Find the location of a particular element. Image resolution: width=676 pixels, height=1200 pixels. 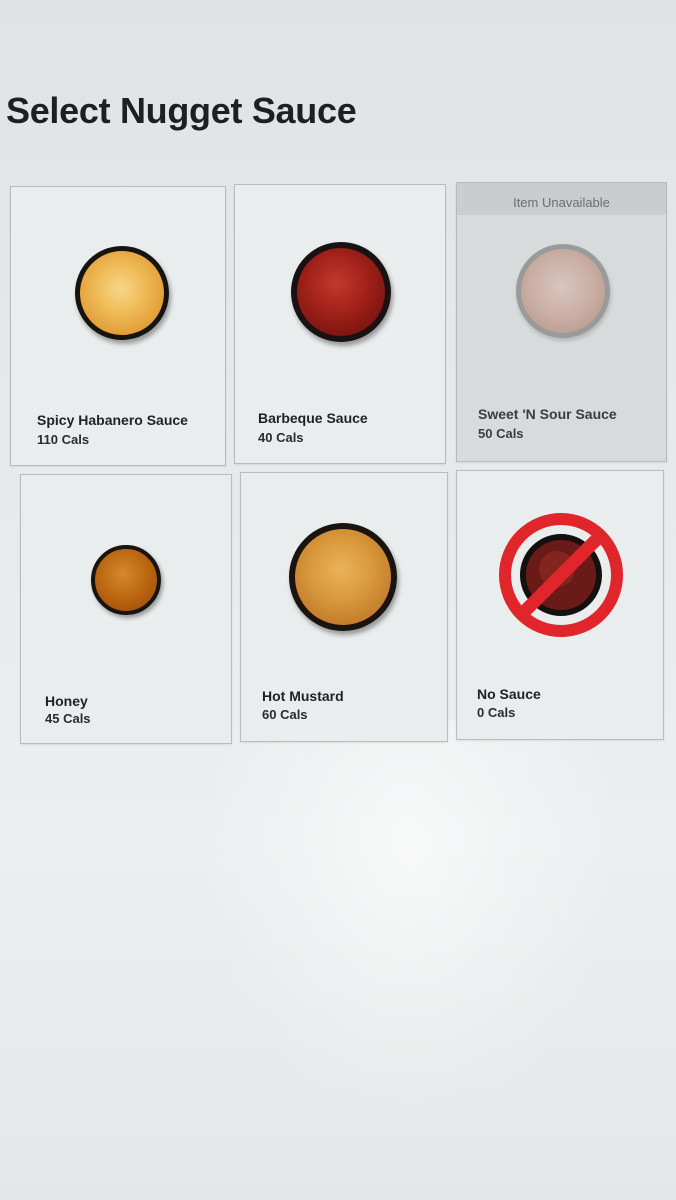

sauce-calories: 60 Cals is located at coordinates (285, 714).